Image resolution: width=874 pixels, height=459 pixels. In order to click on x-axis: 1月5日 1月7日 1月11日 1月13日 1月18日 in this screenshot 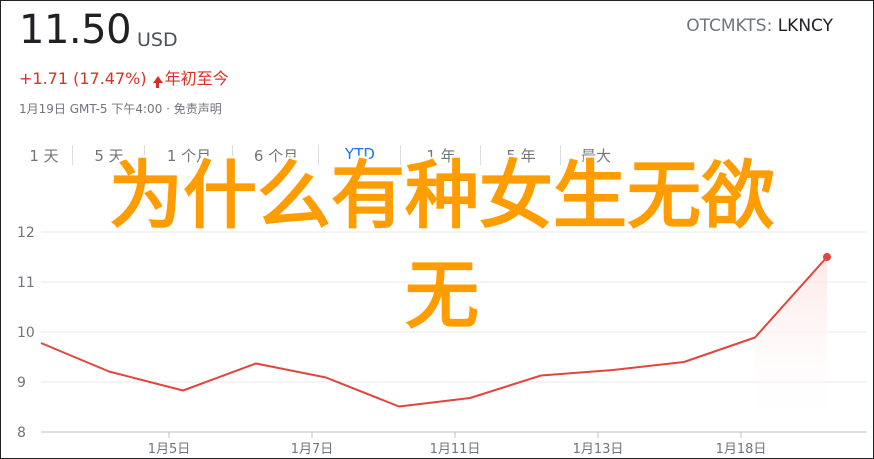, I will do `click(454, 444)`.